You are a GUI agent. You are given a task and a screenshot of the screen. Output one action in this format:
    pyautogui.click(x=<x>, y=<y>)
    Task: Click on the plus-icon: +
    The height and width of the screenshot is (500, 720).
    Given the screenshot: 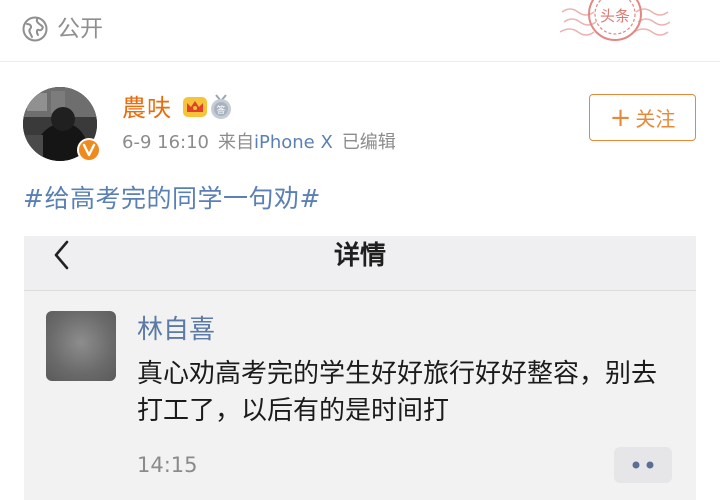 What is the action you would take?
    pyautogui.click(x=620, y=117)
    